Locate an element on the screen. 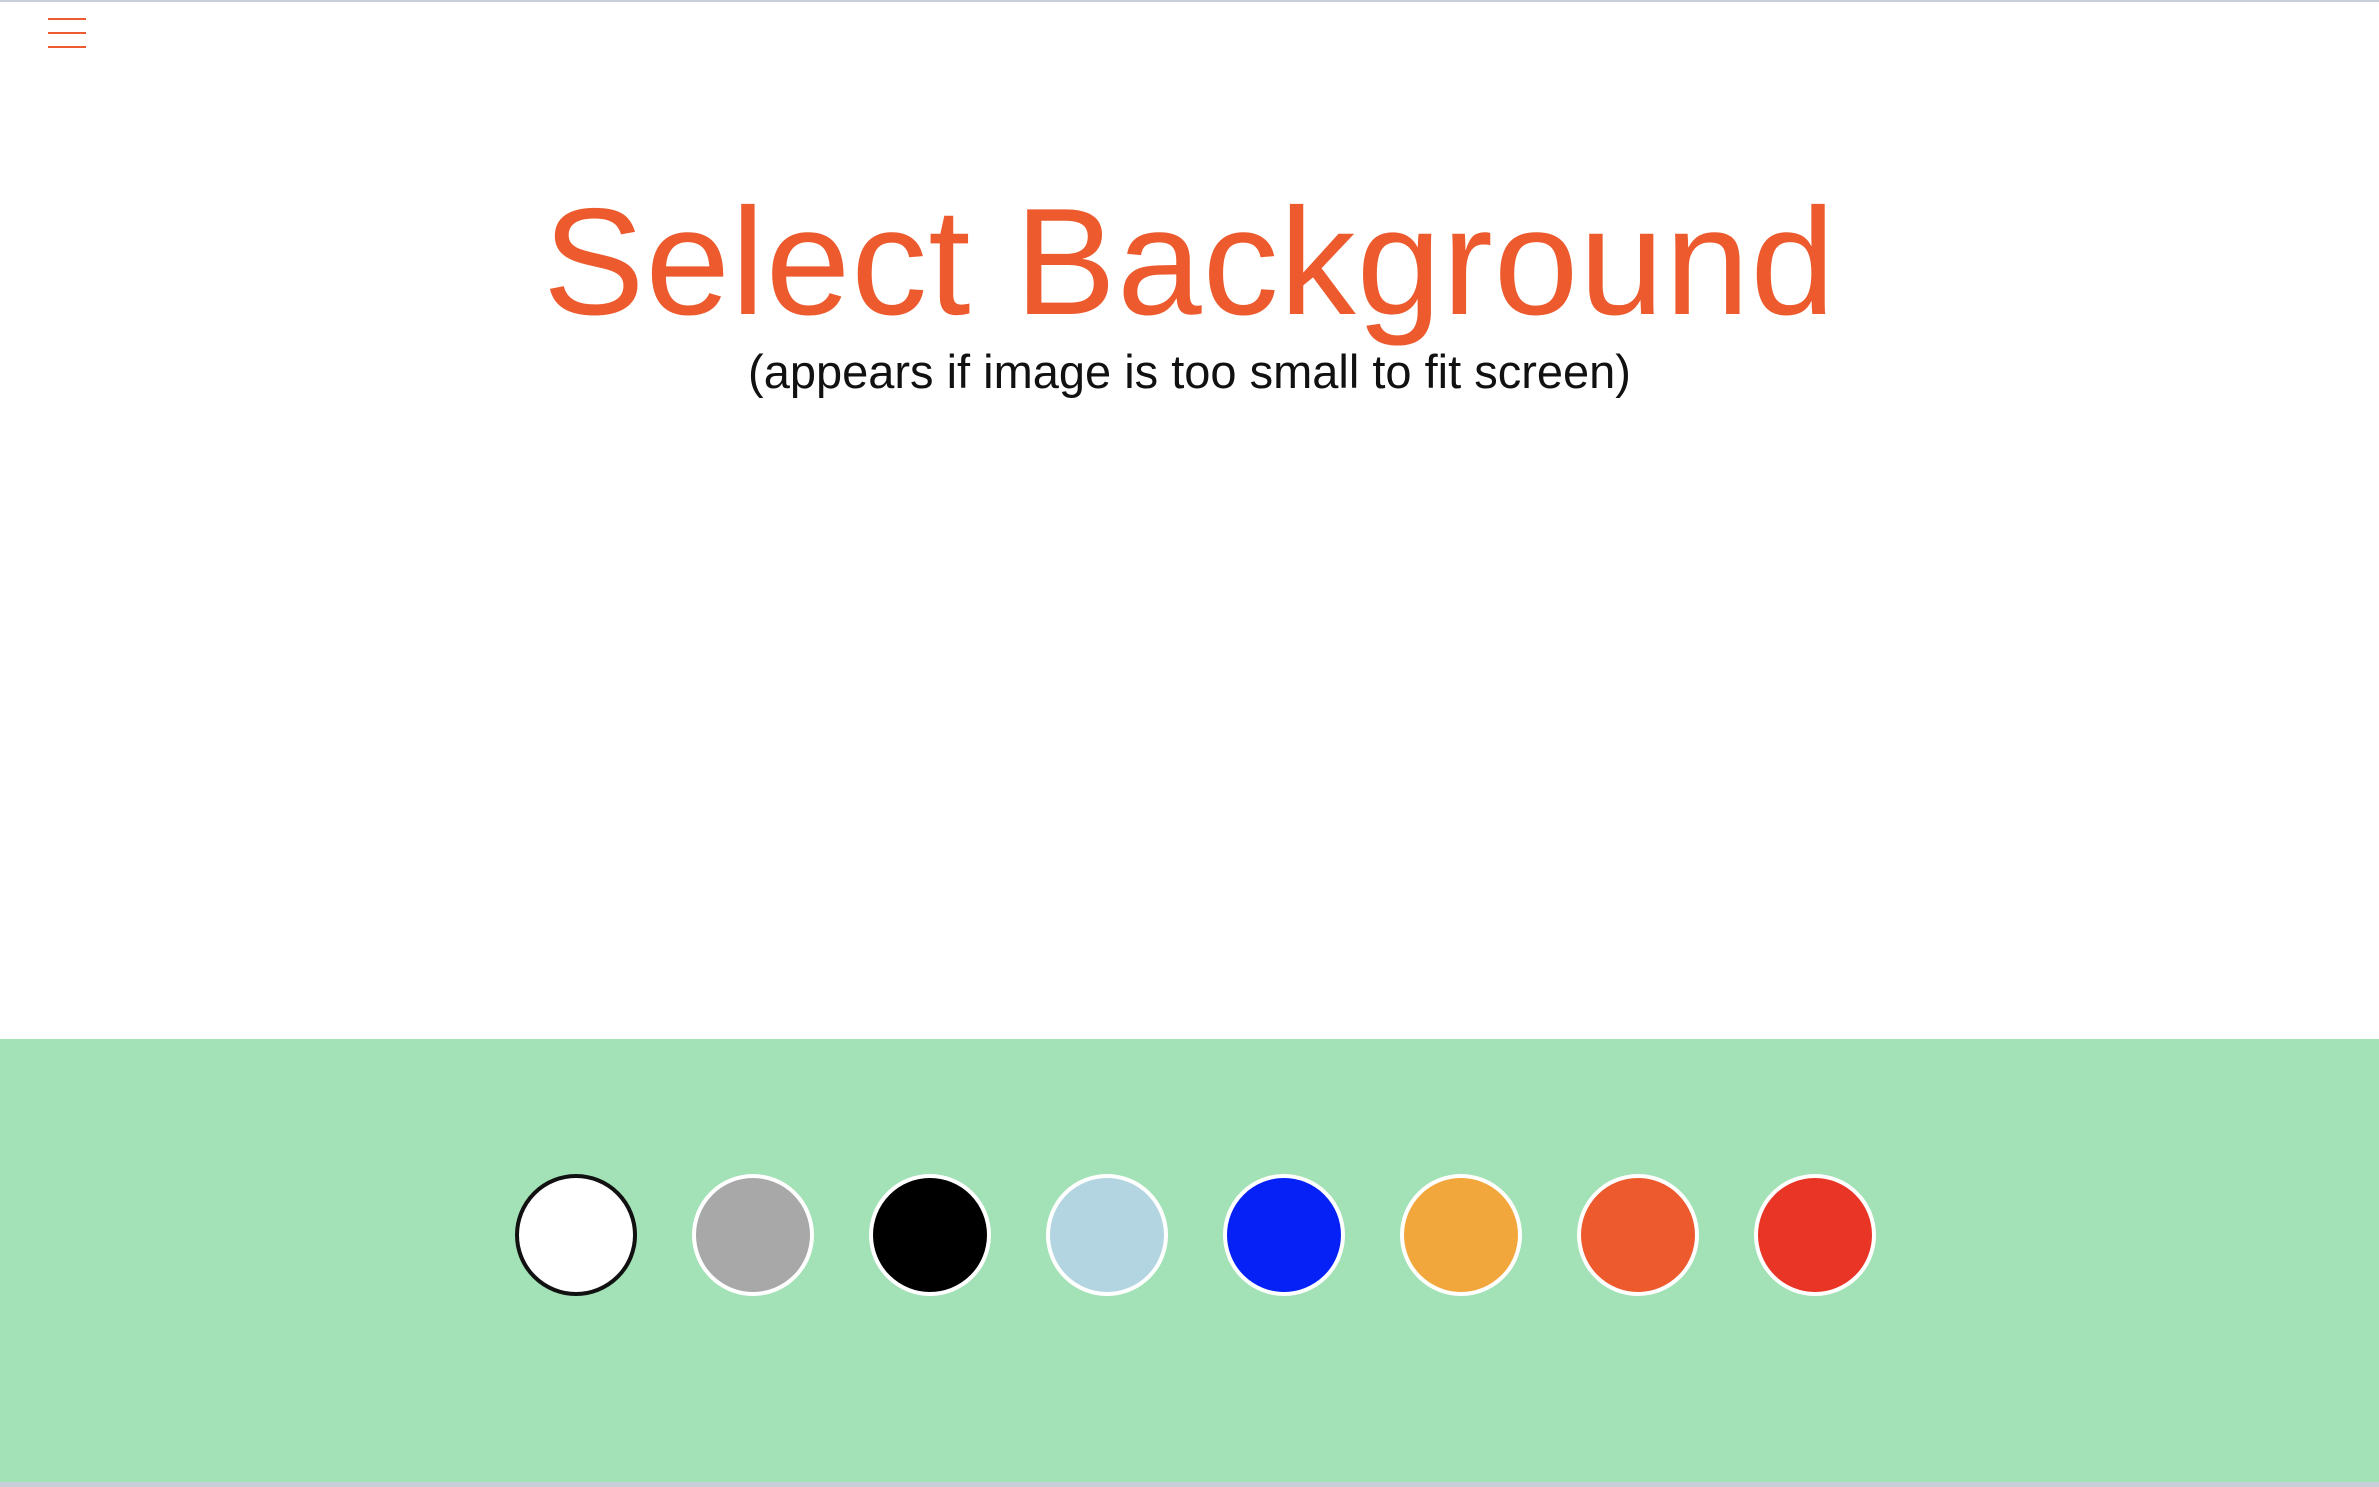 The width and height of the screenshot is (2379, 1487). color-swatch-list is located at coordinates (1195, 1235).